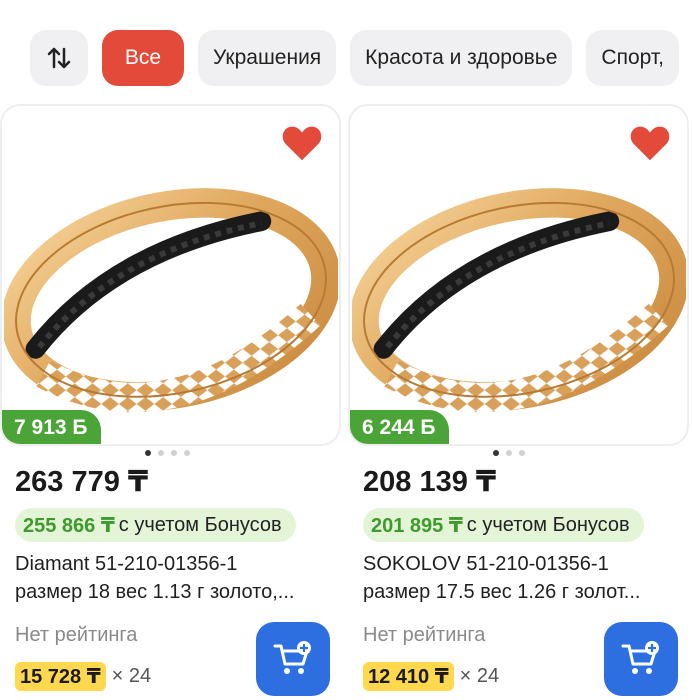  What do you see at coordinates (430, 482) in the screenshot?
I see `product-price: 208 139 ₸` at bounding box center [430, 482].